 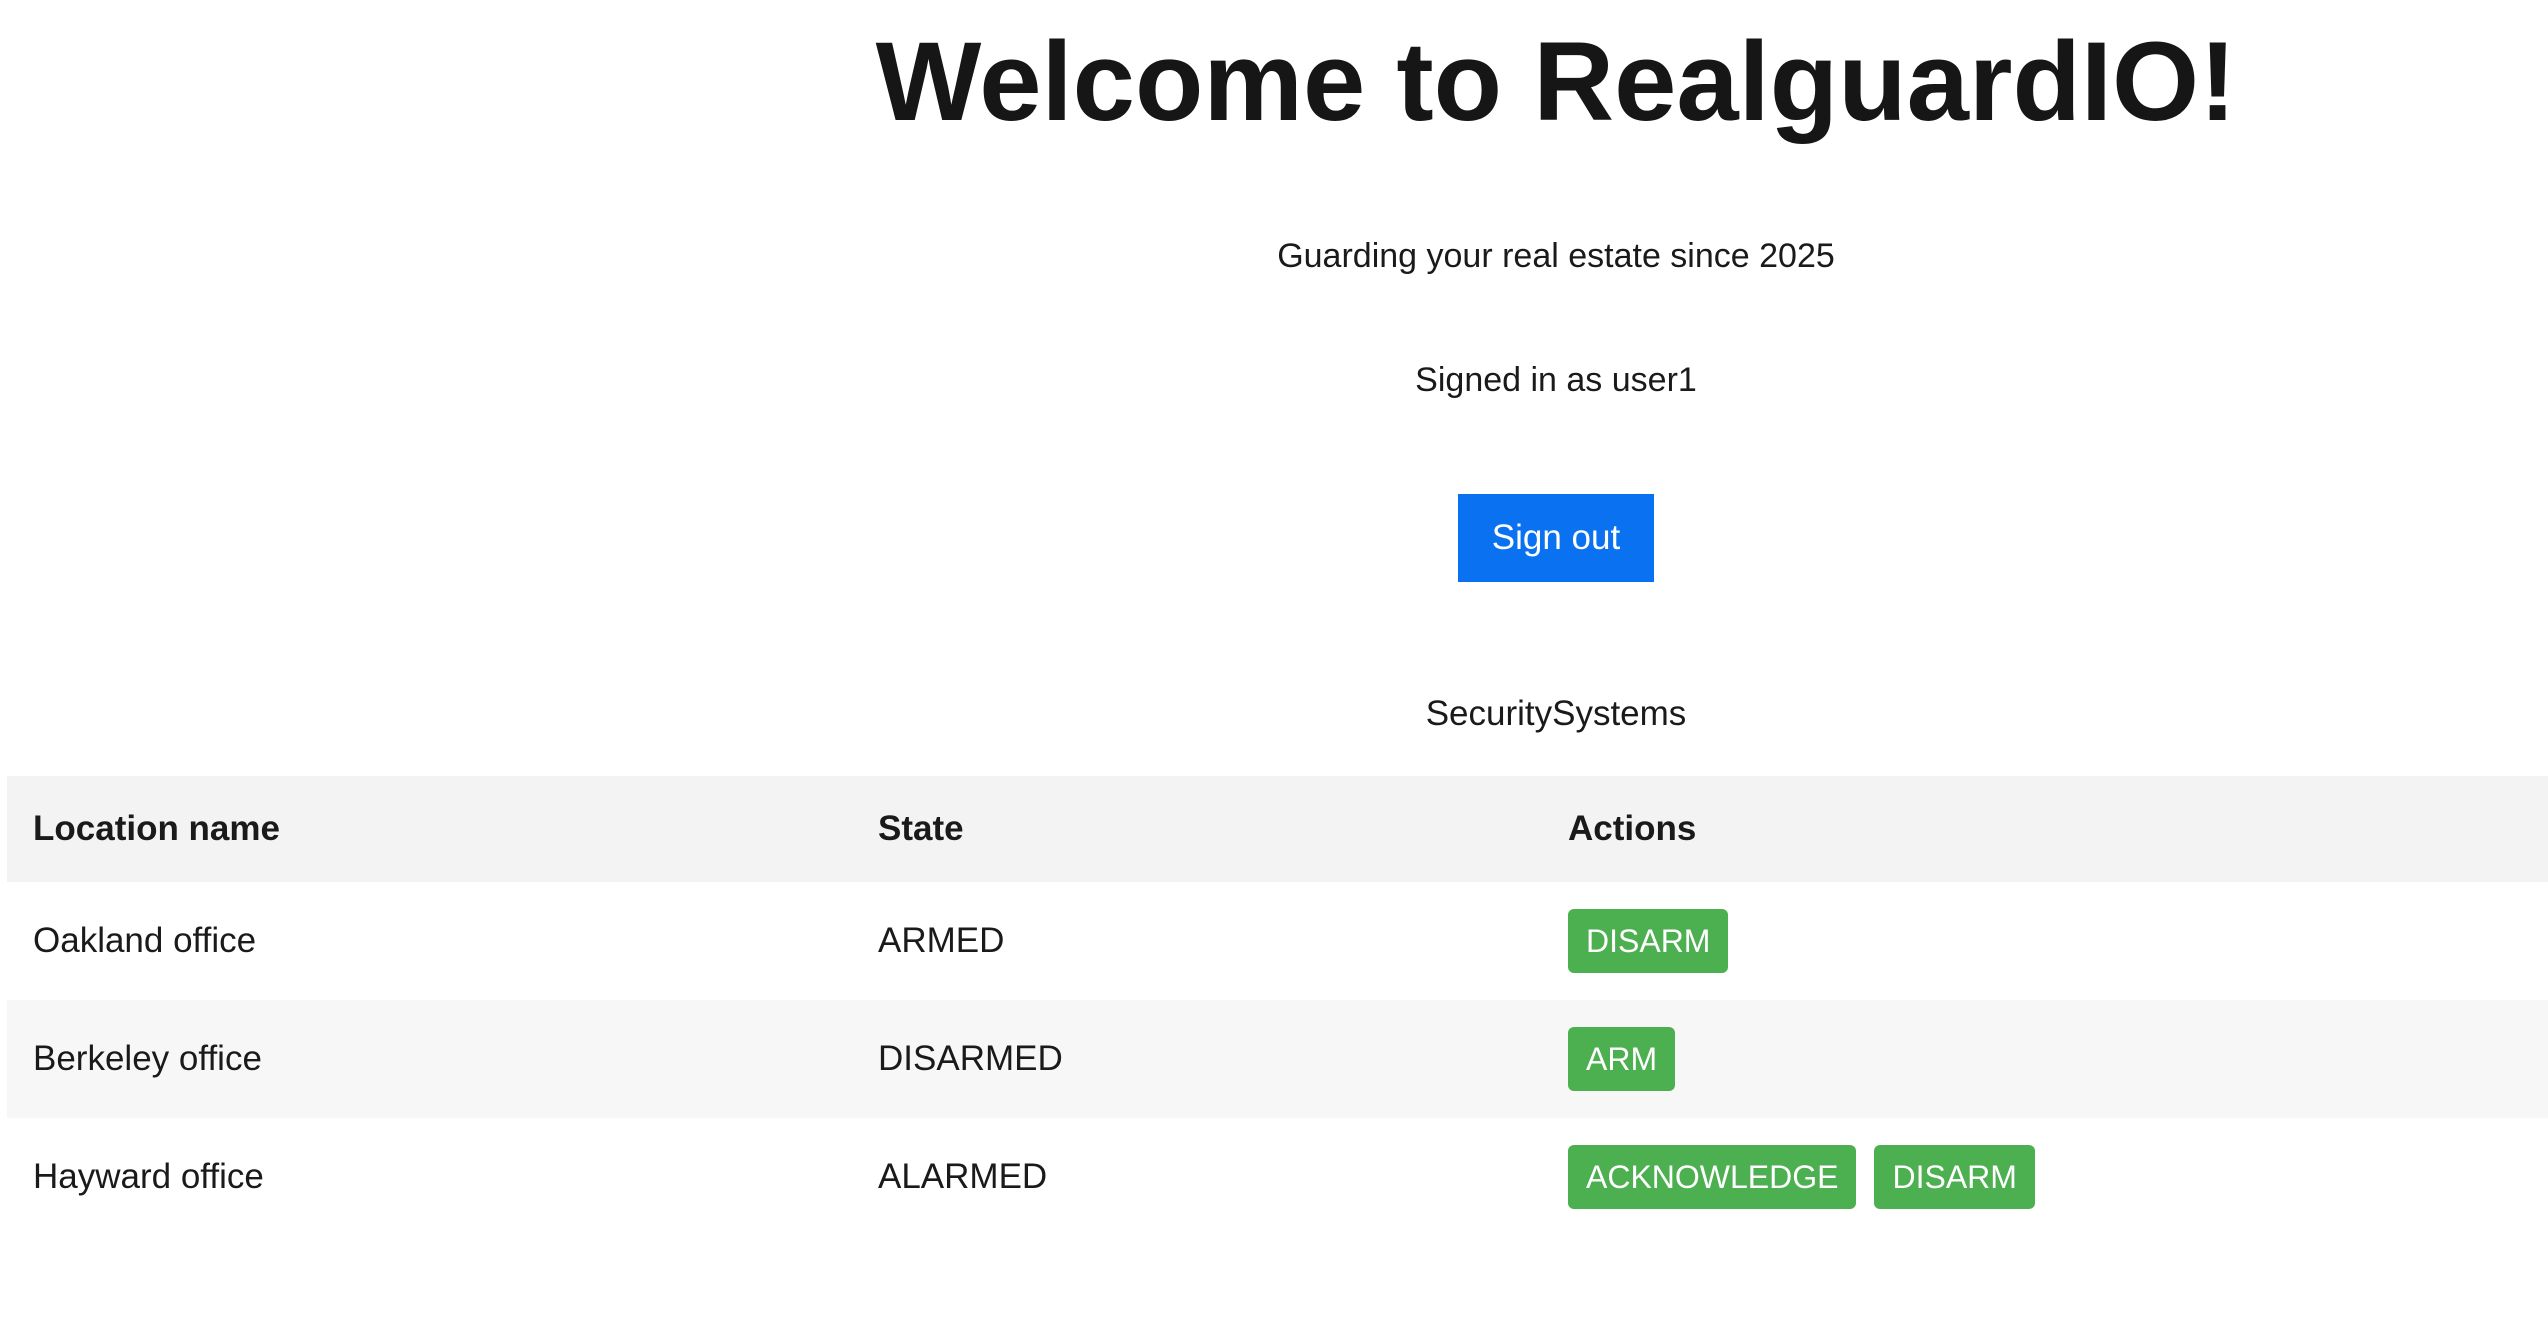 I want to click on actions-cell: ACKNOWLEDGE DISARM, so click(x=2058, y=1177).